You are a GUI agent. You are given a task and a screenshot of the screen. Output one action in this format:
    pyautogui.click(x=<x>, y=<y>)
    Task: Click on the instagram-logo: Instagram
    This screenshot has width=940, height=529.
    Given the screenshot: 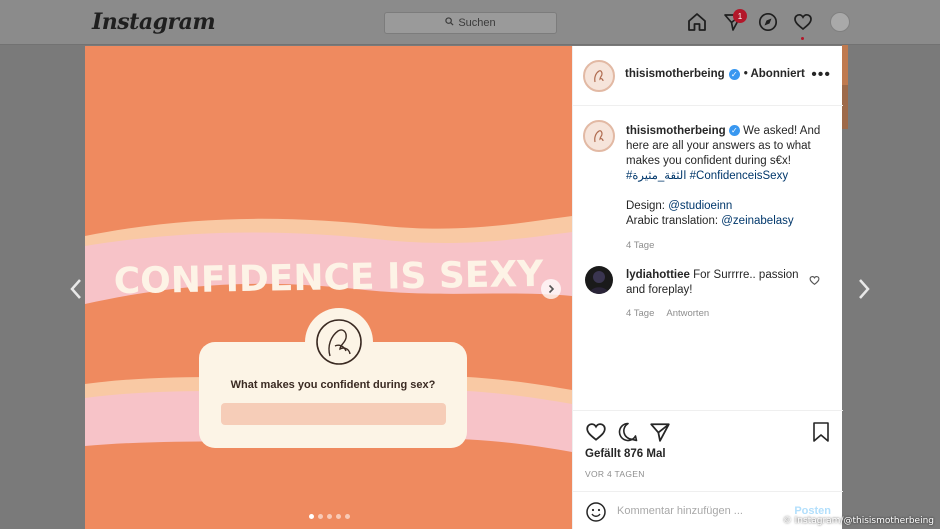 What is the action you would take?
    pyautogui.click(x=154, y=22)
    